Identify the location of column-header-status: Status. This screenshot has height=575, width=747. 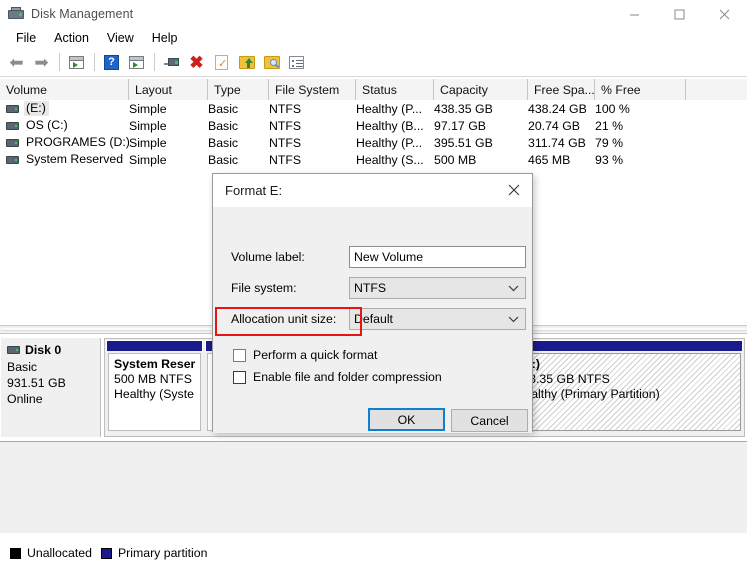
(395, 89).